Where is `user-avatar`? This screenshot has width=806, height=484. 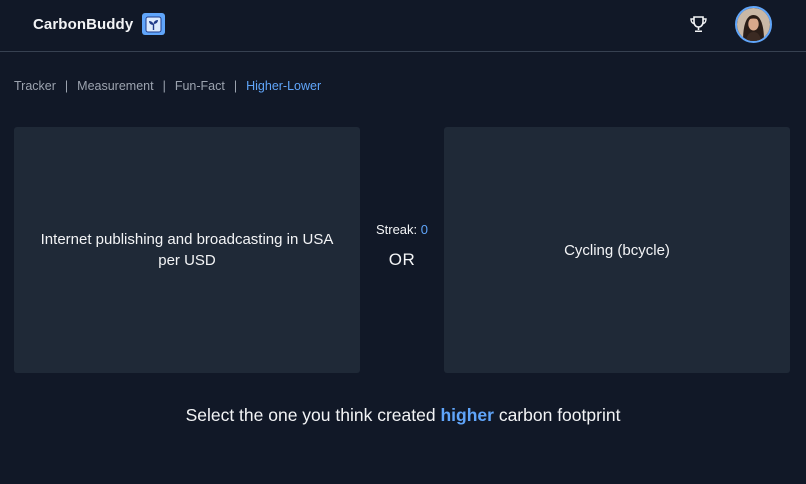 user-avatar is located at coordinates (753, 24).